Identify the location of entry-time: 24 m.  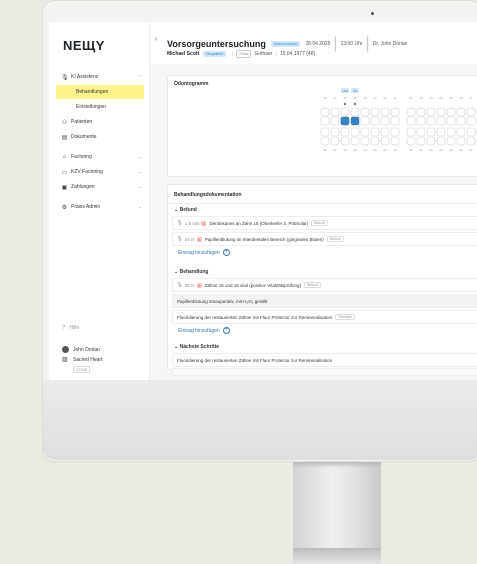
(189, 239).